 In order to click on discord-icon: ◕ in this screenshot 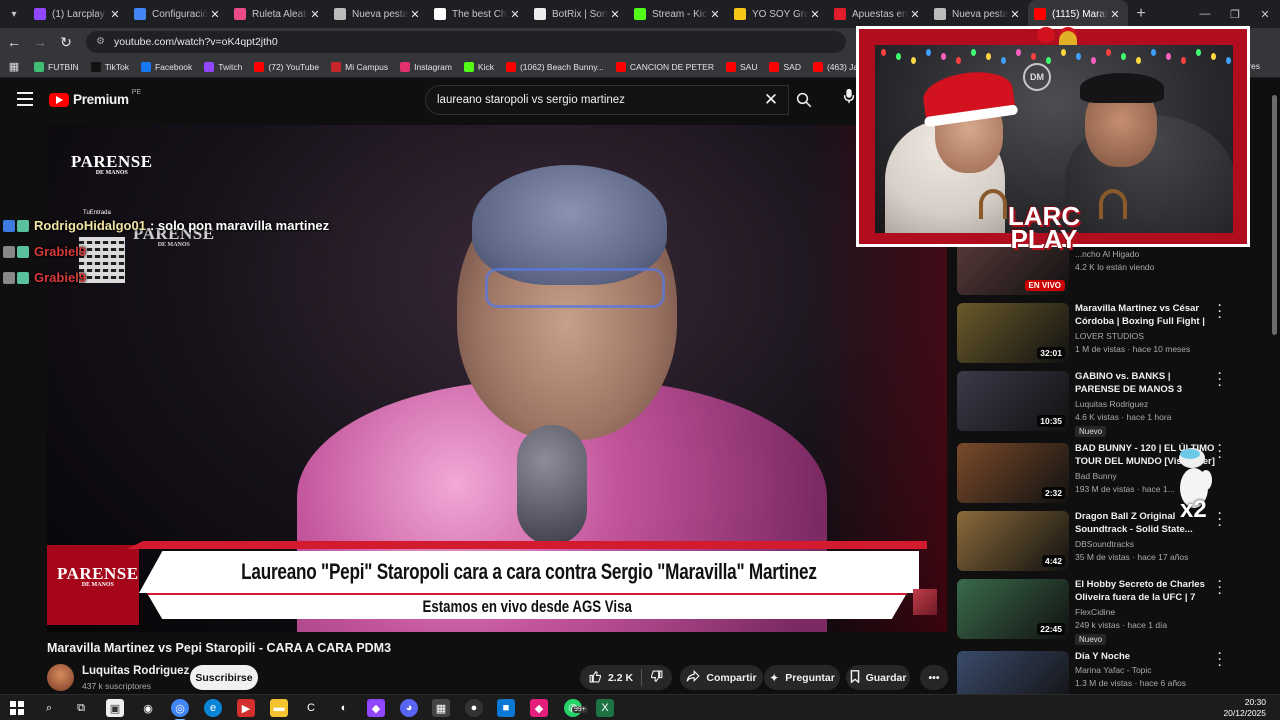, I will do `click(409, 708)`.